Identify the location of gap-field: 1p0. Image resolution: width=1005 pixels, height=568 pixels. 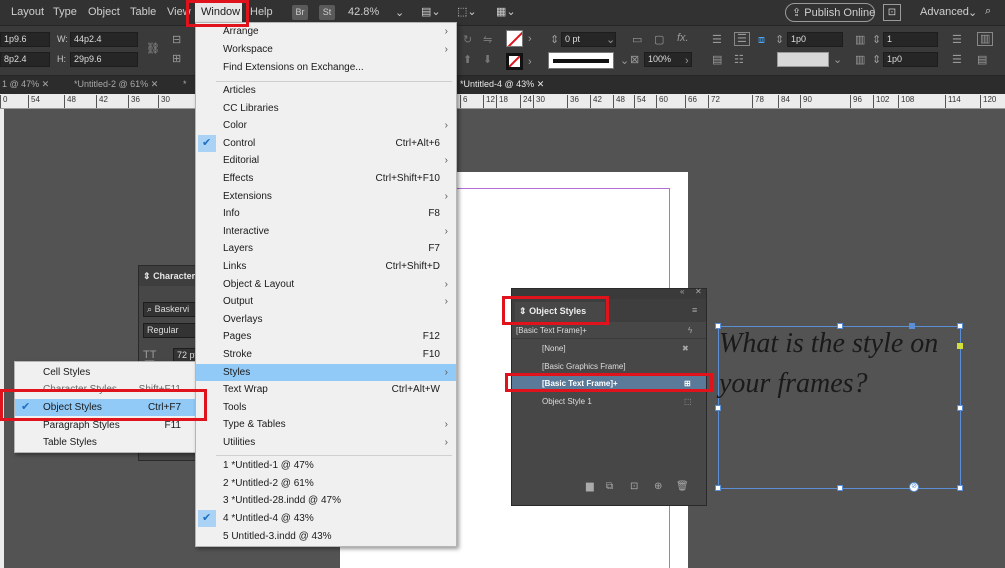
(815, 39).